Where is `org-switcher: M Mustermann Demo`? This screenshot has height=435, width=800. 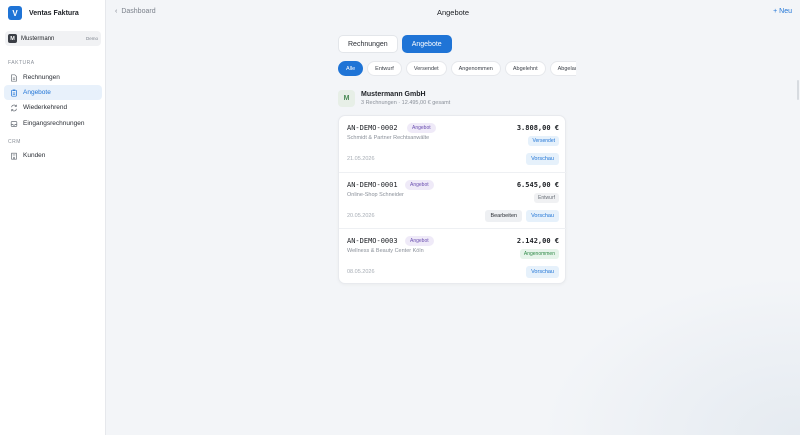 org-switcher: M Mustermann Demo is located at coordinates (53, 38).